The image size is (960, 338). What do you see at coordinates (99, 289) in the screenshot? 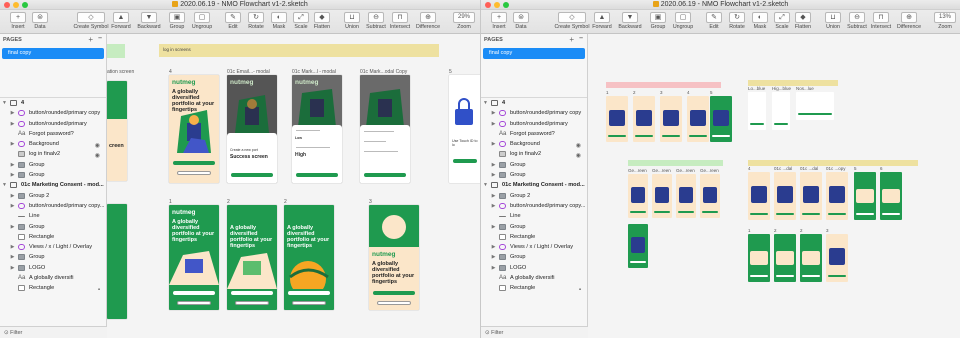
I see `lock-icon: ▪` at bounding box center [99, 289].